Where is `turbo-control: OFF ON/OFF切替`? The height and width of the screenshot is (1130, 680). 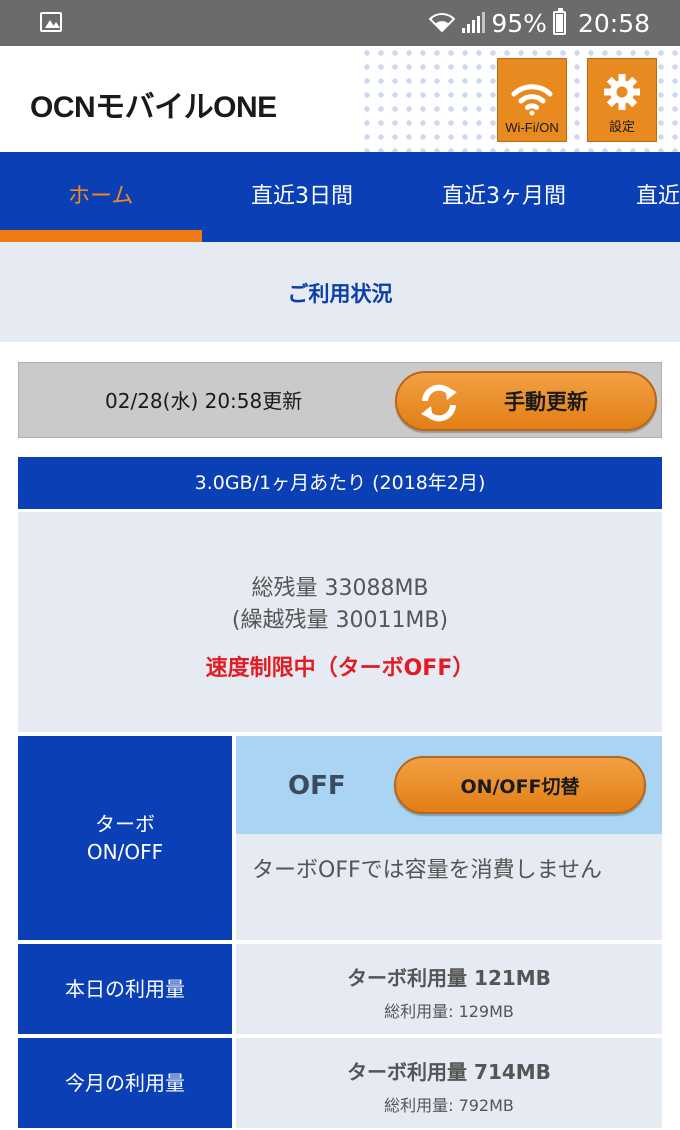
turbo-control: OFF ON/OFF切替 is located at coordinates (449, 785).